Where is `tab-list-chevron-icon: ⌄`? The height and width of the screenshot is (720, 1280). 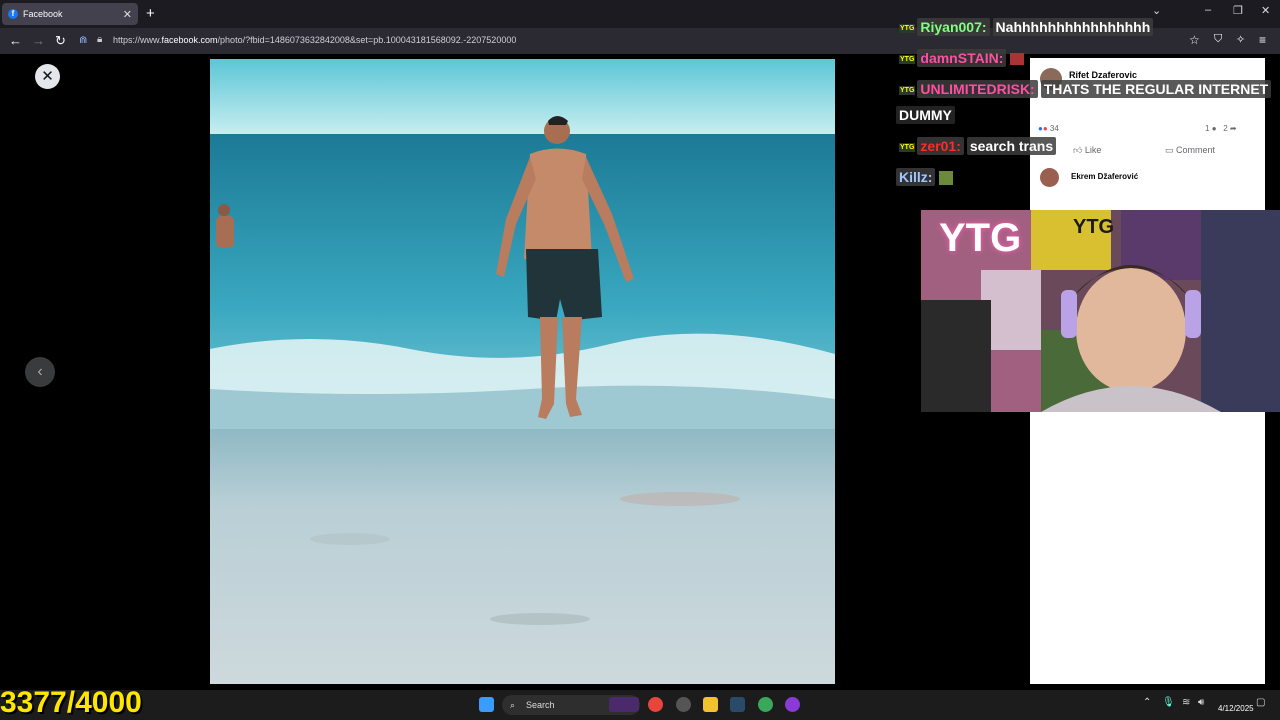
tab-list-chevron-icon: ⌄ is located at coordinates (1156, 10).